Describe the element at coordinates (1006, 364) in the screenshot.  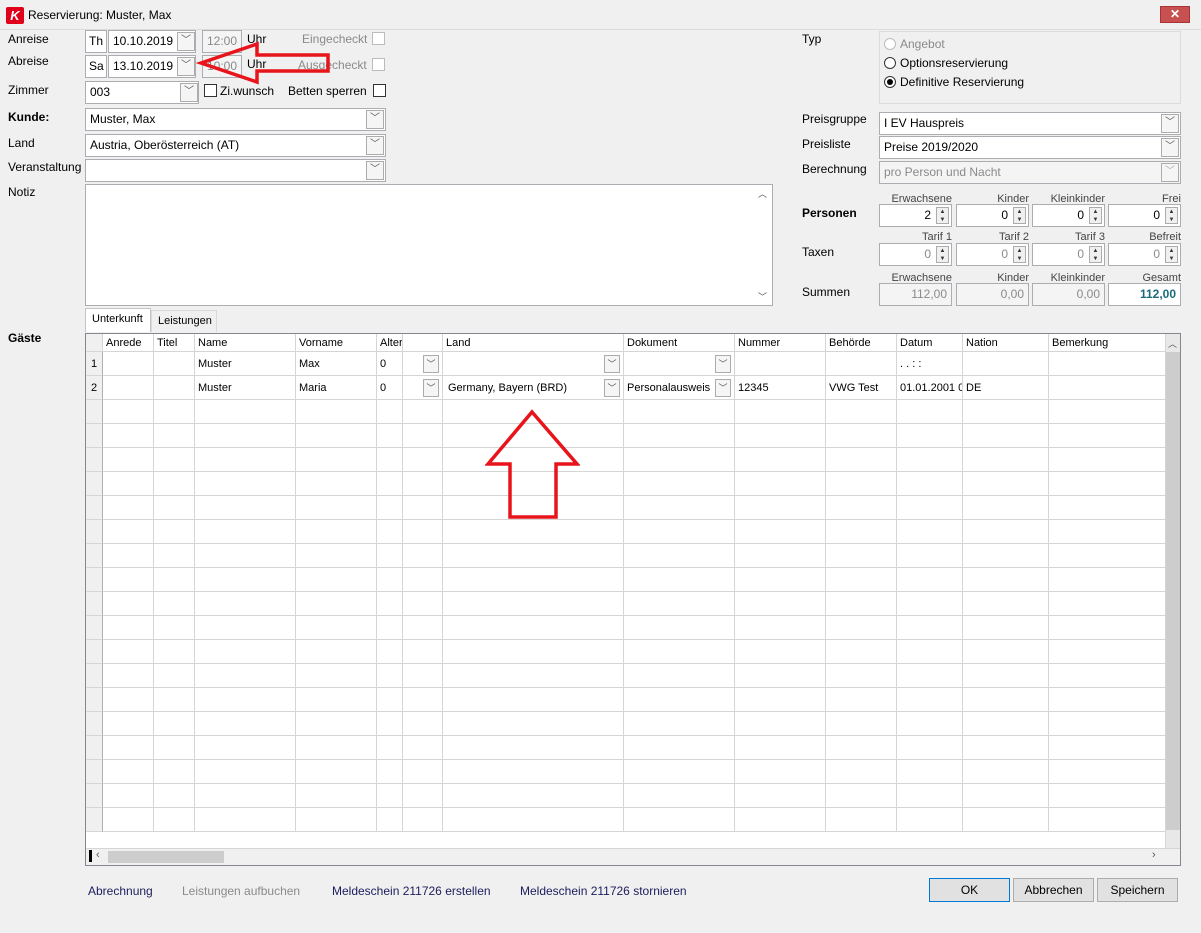
I see `cell-nation` at that location.